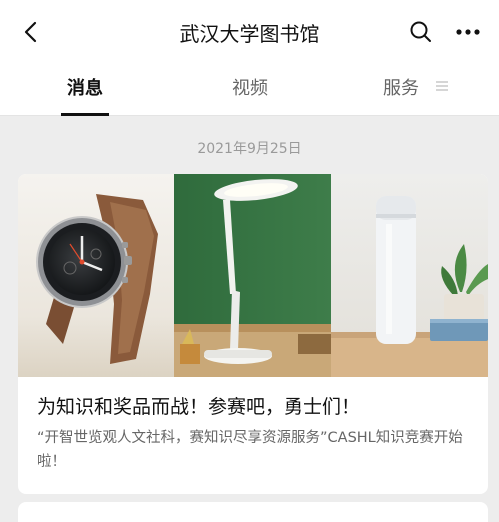 This screenshot has height=522, width=499. I want to click on chevron-left-icon, so click(32, 32).